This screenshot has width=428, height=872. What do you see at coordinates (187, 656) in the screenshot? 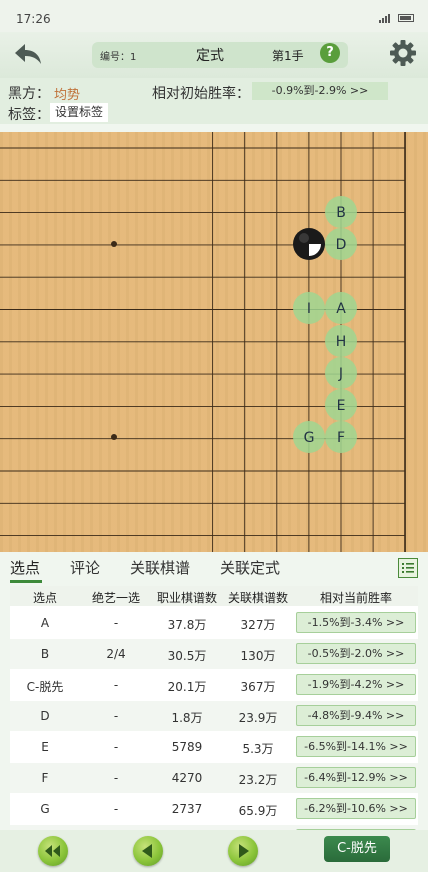
I see `row-pro-games: 30.5万` at bounding box center [187, 656].